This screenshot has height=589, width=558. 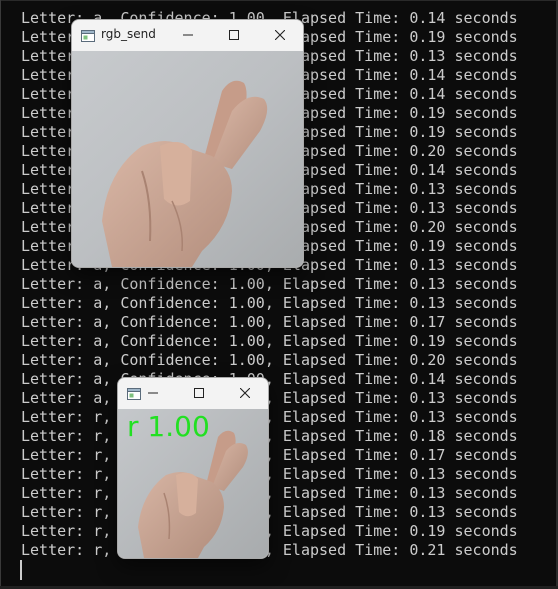 I want to click on prediction-window: r 1.00, so click(x=193, y=468).